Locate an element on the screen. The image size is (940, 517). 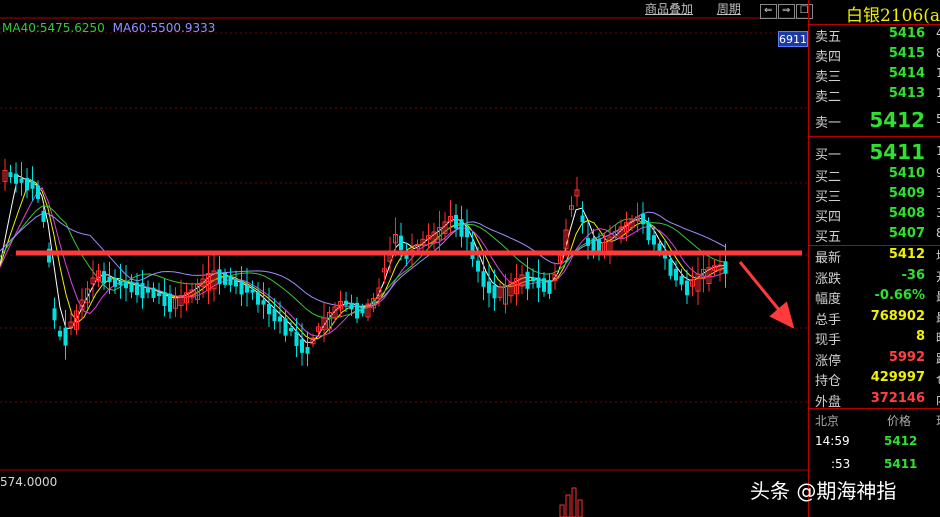
stat-value: 8 is located at coordinates (920, 336).